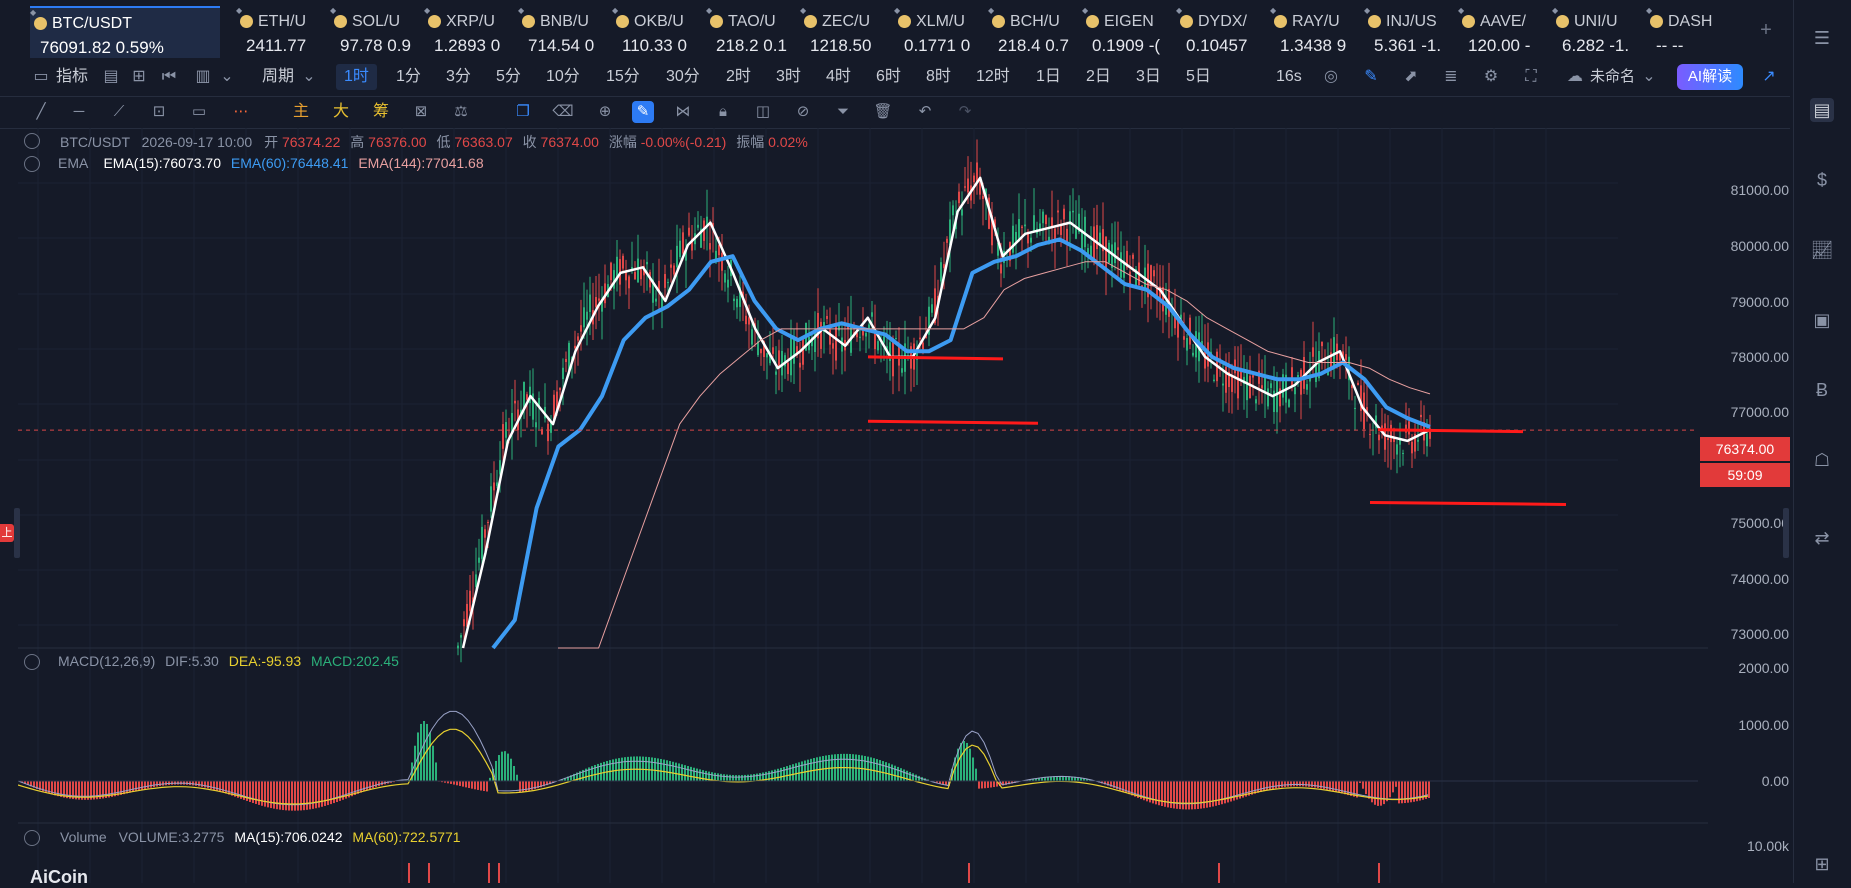  Describe the element at coordinates (523, 112) in the screenshot. I see `copy-icon: ❐` at that location.